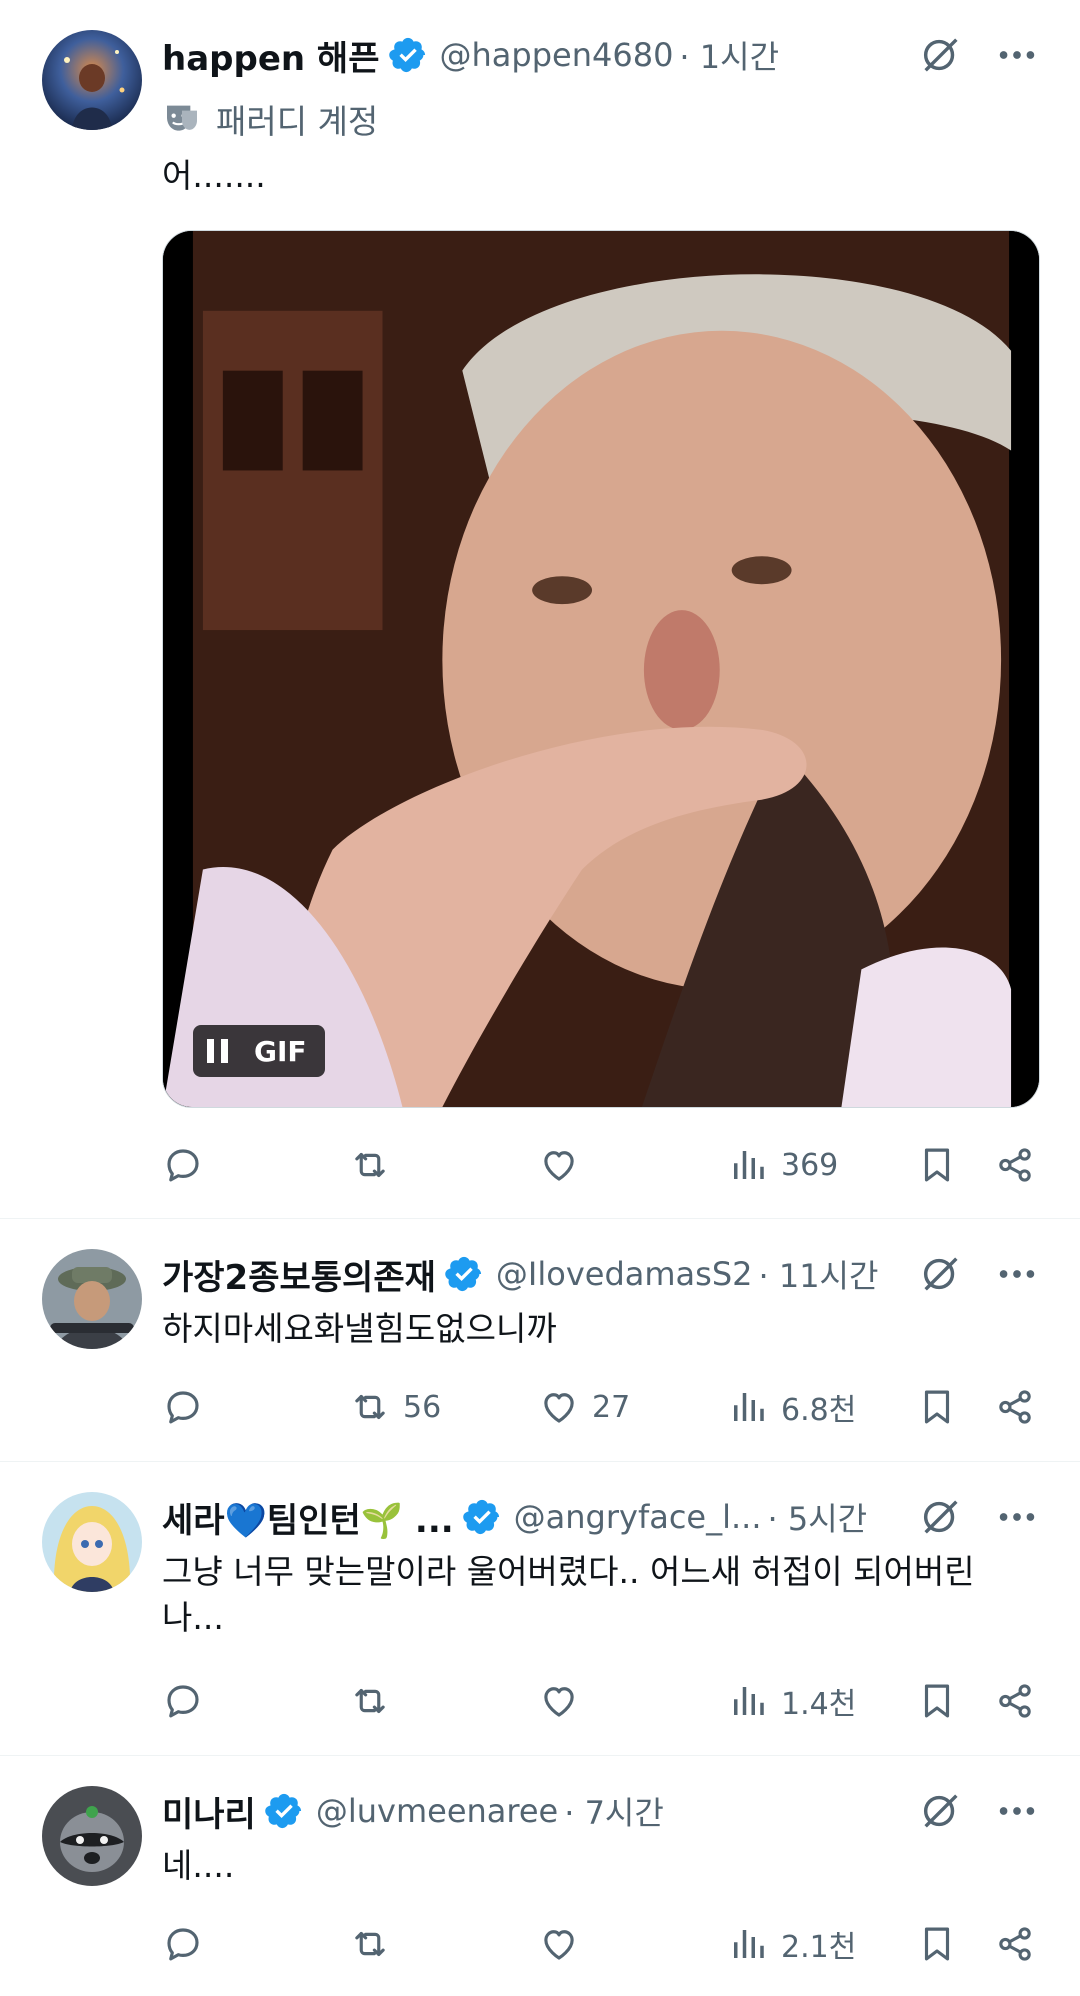 This screenshot has width=1080, height=1996. I want to click on pause-icon, so click(217, 1051).